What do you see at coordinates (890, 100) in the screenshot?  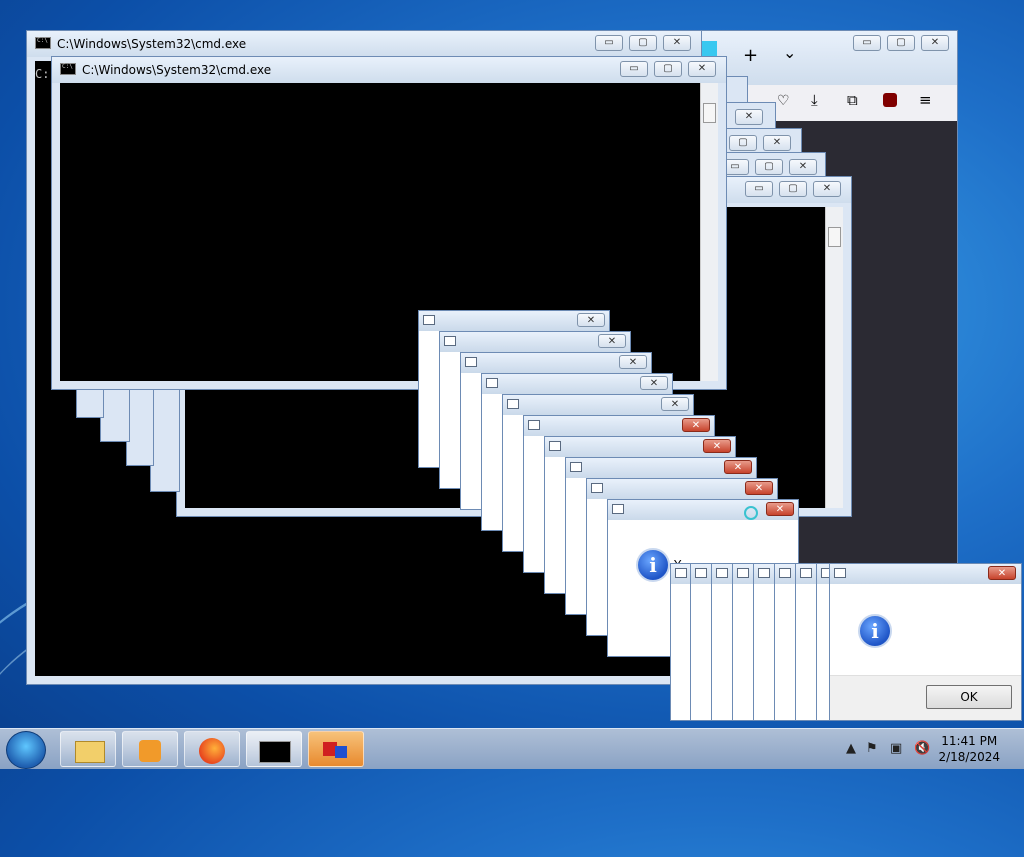 I see `ublock-icon` at bounding box center [890, 100].